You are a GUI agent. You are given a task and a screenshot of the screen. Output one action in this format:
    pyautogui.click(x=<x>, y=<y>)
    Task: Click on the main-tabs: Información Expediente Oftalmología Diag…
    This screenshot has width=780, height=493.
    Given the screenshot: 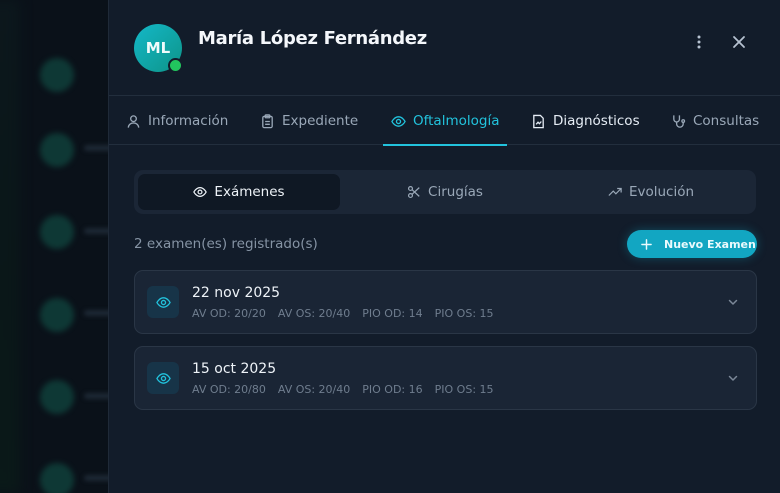 What is the action you would take?
    pyautogui.click(x=444, y=121)
    